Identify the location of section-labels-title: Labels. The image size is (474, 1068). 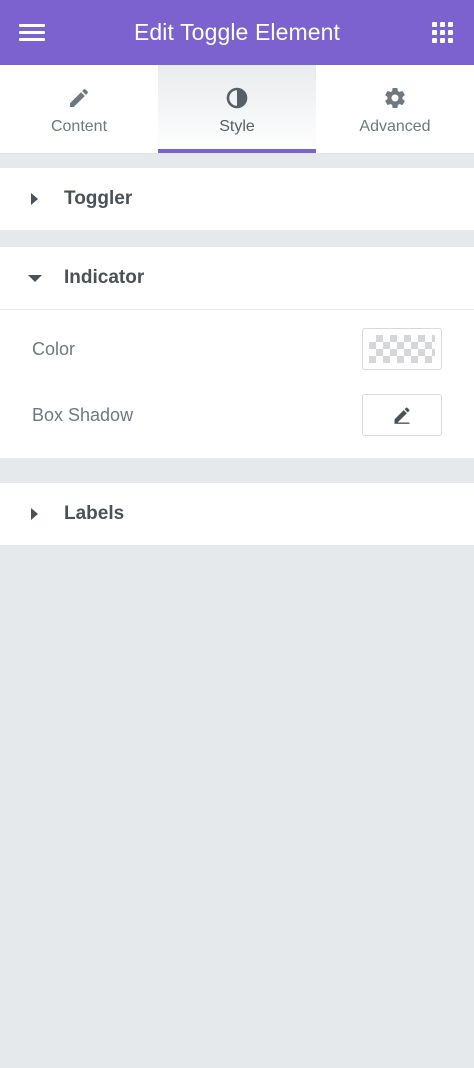
(94, 513).